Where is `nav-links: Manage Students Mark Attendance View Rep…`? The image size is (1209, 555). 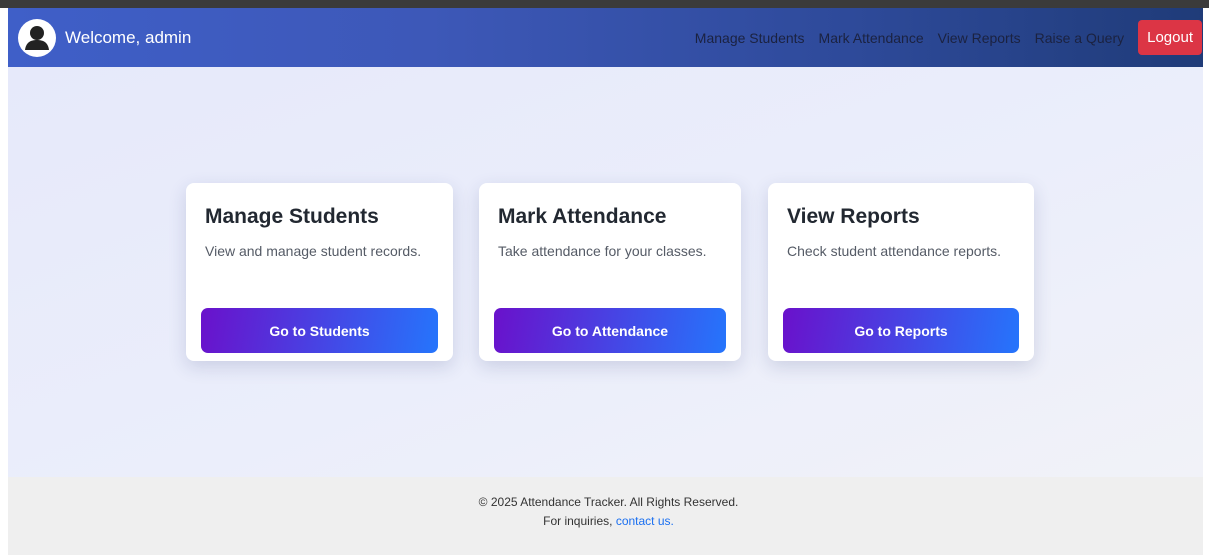 nav-links: Manage Students Mark Attendance View Rep… is located at coordinates (948, 37).